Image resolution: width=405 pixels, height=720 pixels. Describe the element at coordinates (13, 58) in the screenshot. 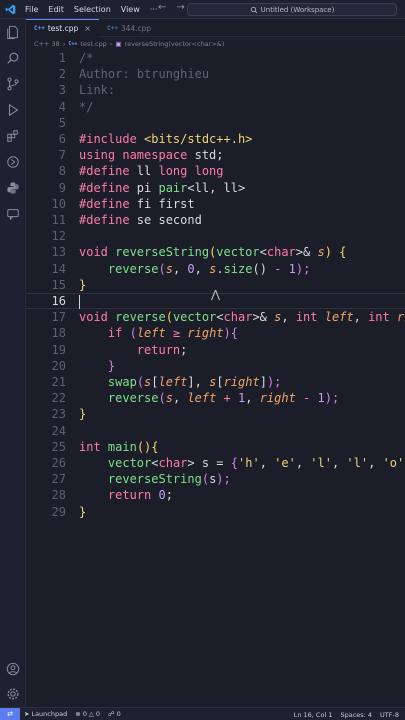

I see `search-icon` at that location.